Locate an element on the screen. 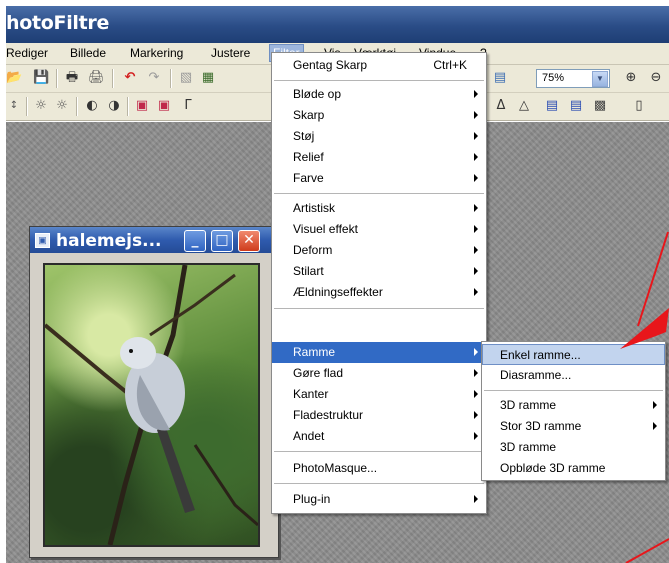  annotation-arrow-head is located at coordinates (644, 328).